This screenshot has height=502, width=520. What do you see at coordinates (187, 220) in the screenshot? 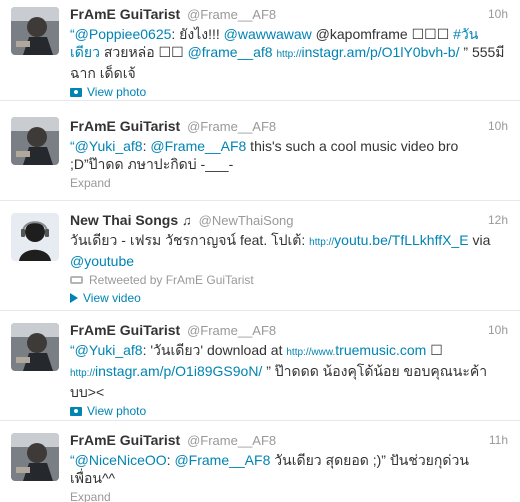
I see `music-note-icon: ♫` at bounding box center [187, 220].